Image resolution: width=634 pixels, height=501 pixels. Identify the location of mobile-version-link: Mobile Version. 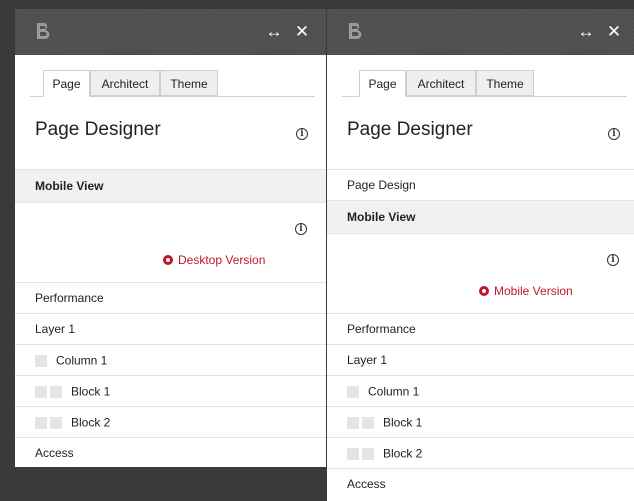
(526, 291).